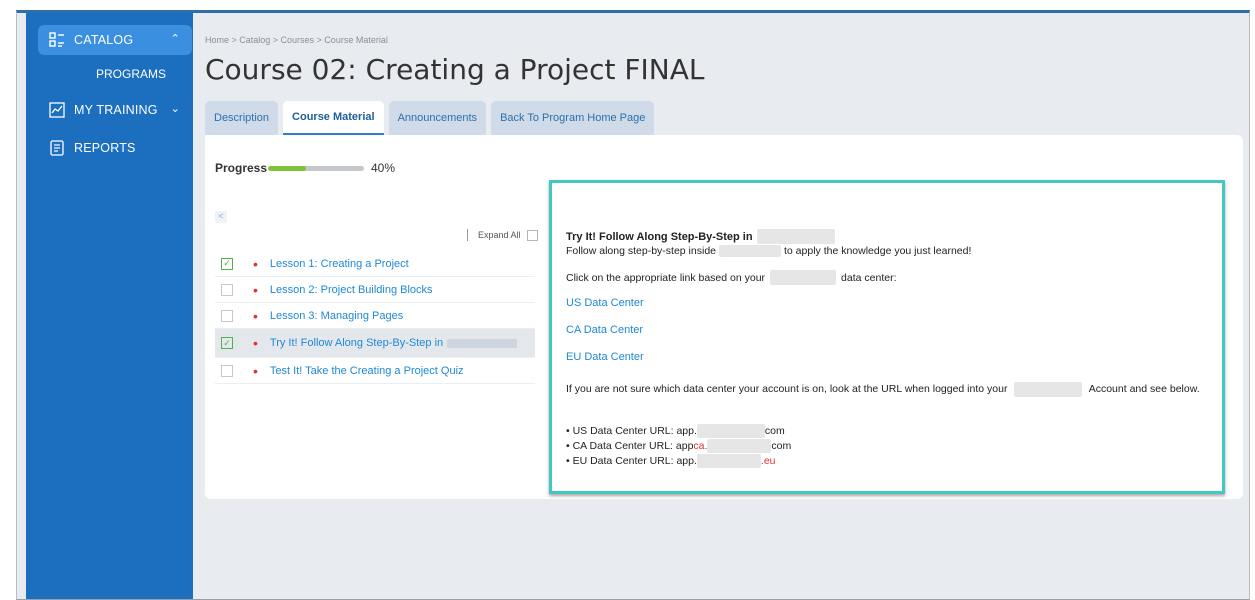 This screenshot has width=1255, height=600. I want to click on chevron-up-icon: ⌃, so click(175, 39).